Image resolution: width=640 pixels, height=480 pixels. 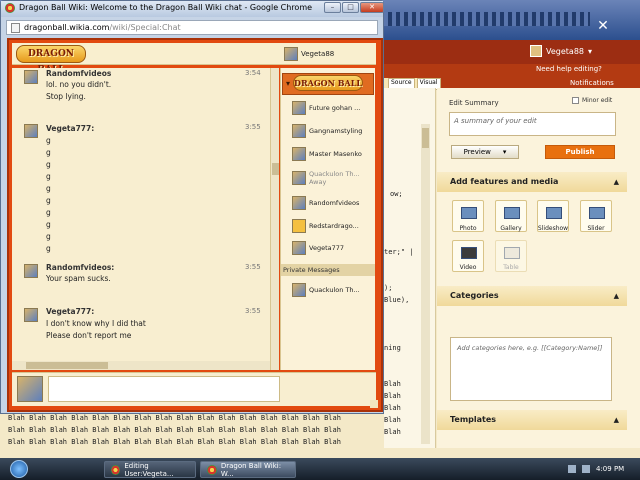 I want to click on message-user: Randomfvideos, so click(x=78, y=73).